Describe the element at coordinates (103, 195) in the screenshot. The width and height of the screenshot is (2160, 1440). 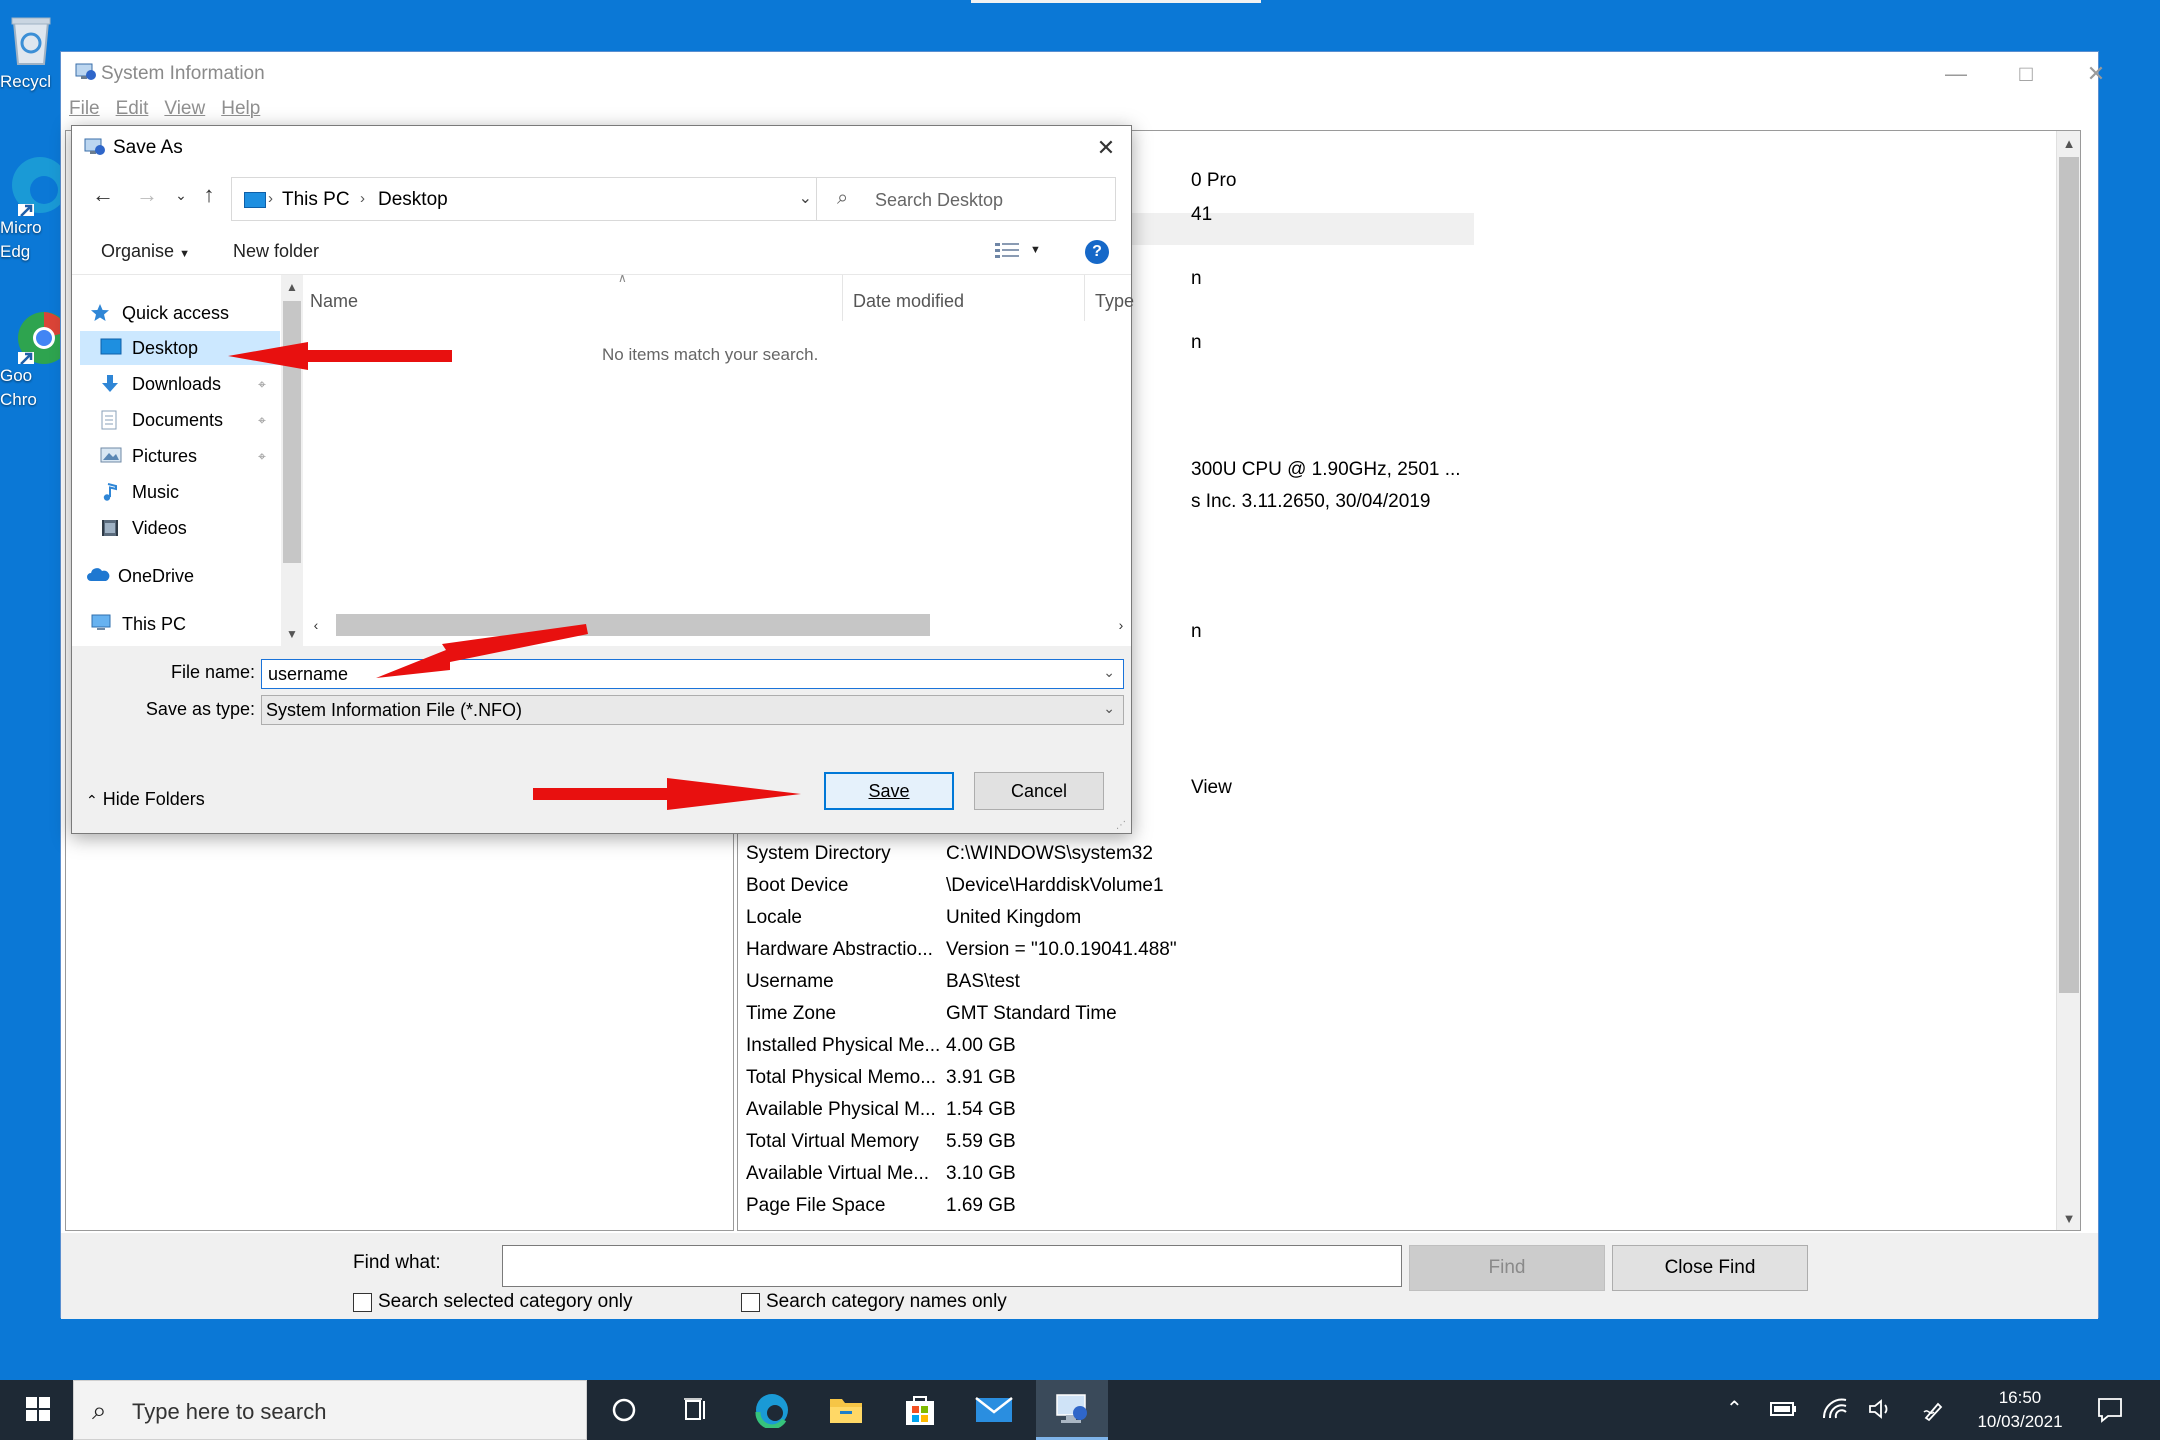
I see `back-button: ←` at that location.